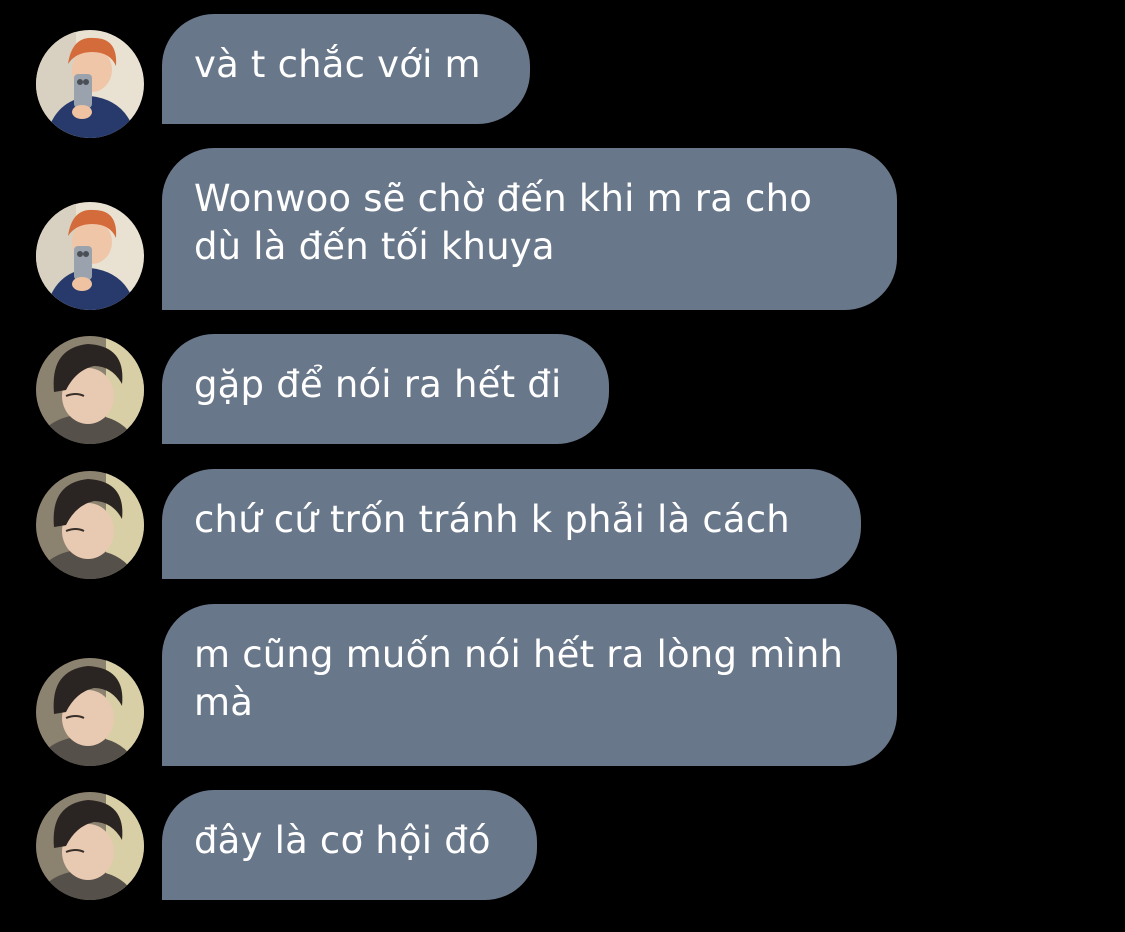 This screenshot has width=1125, height=932. I want to click on message-row: chứ cứ trốn tránh k phải là cách, so click(562, 524).